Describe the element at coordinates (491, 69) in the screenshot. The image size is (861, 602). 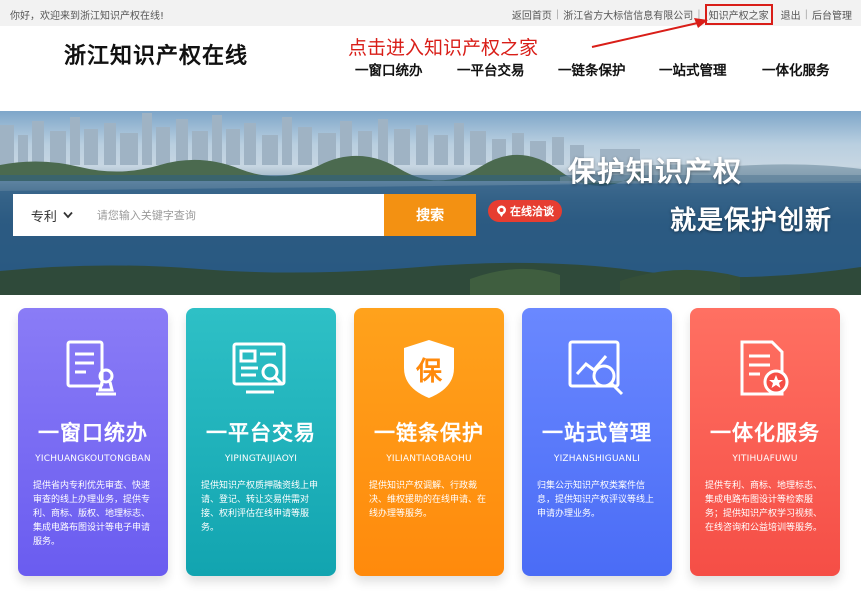
I see `nav-item-trade: 一平台交易` at that location.